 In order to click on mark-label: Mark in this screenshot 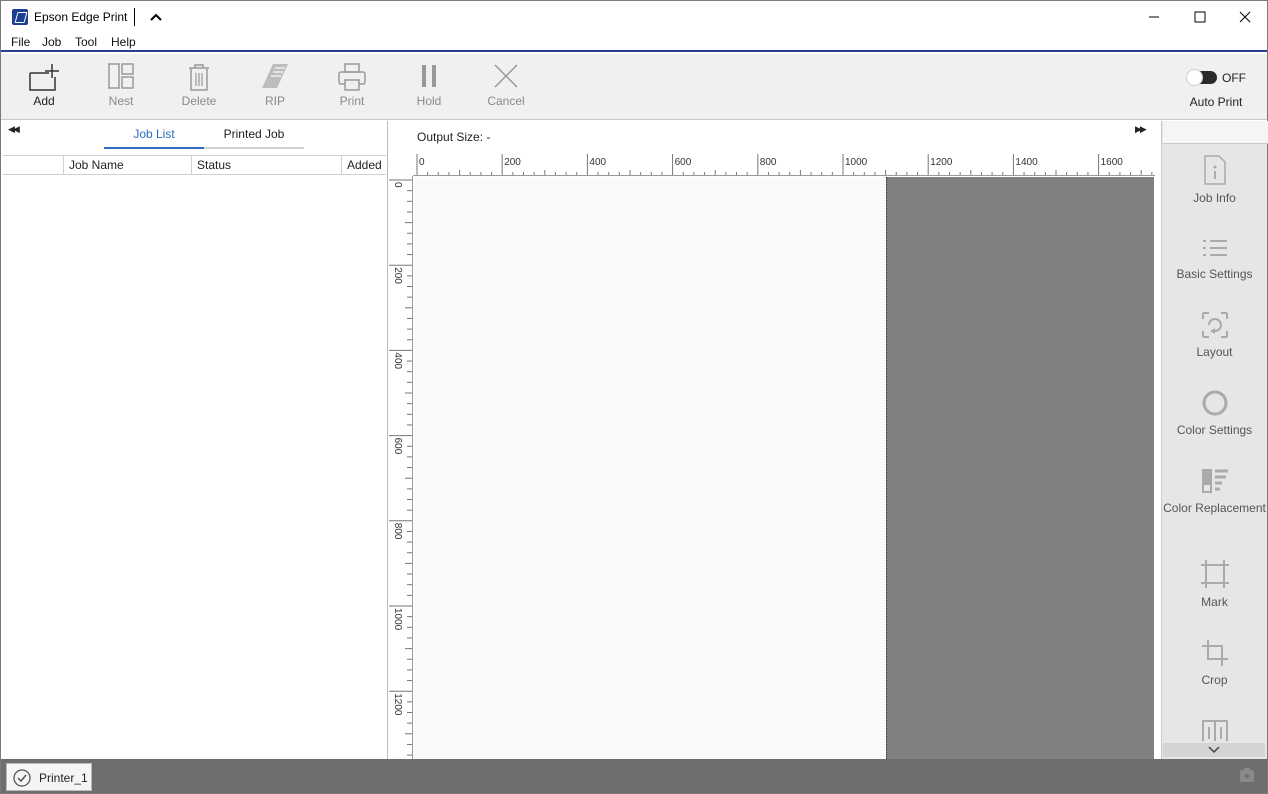, I will do `click(1214, 602)`.